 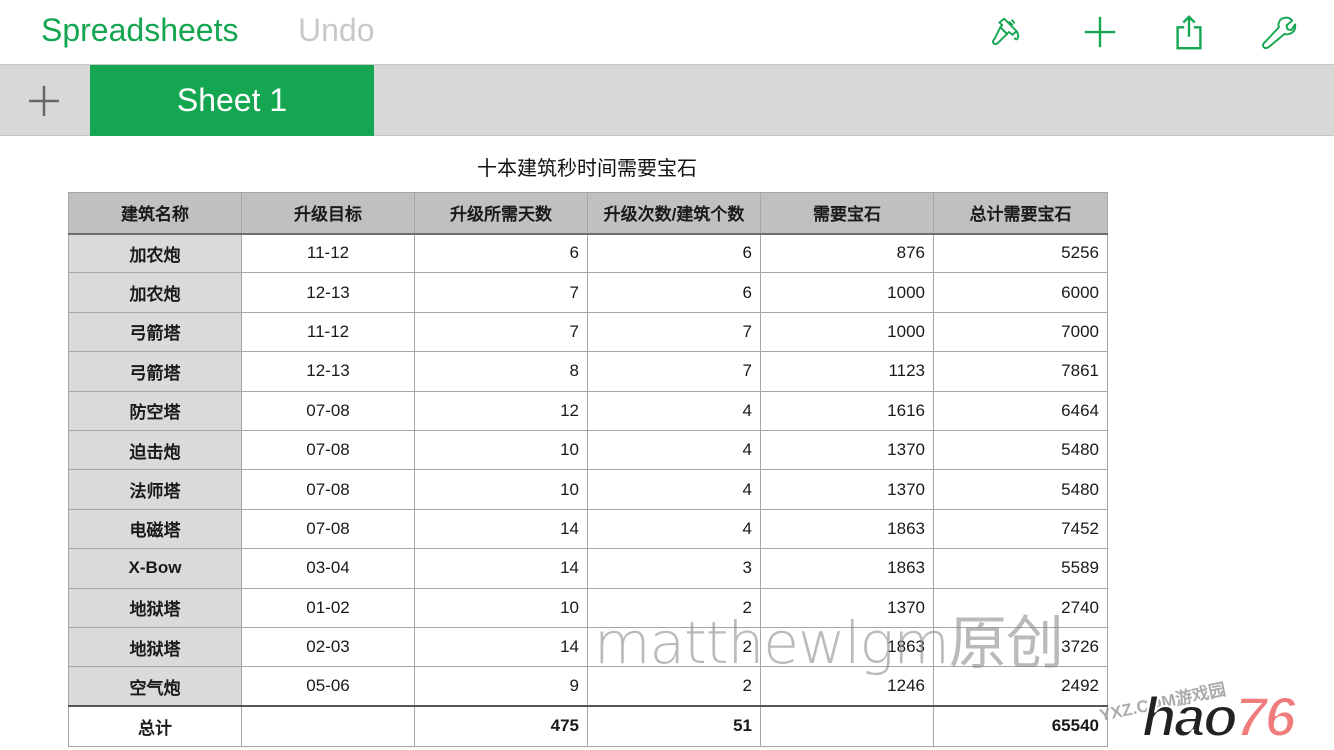 I want to click on table-cell: 1616, so click(x=847, y=410).